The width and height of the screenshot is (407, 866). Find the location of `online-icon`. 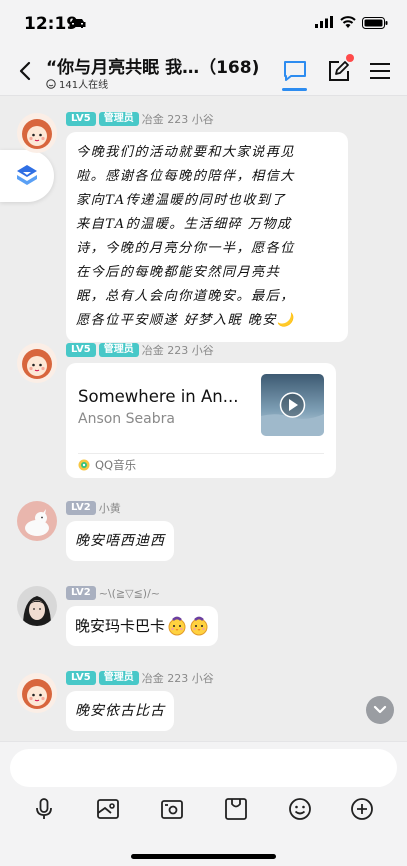

online-icon is located at coordinates (51, 83).